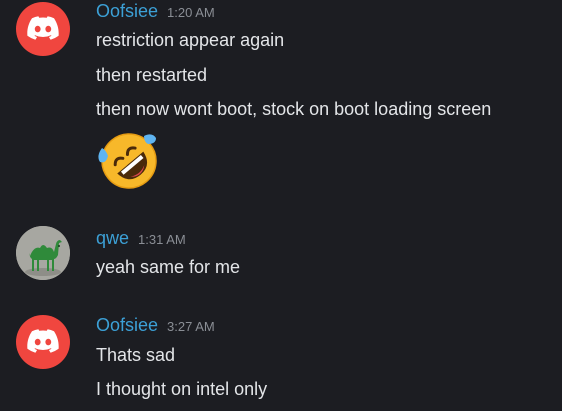  I want to click on message-text: yeah same for me, so click(168, 267).